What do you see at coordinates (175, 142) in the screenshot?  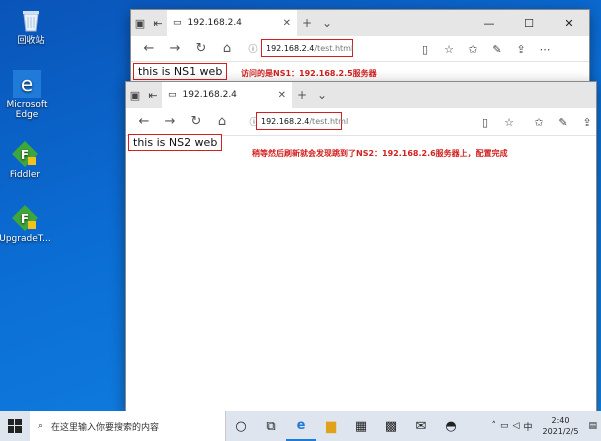 I see `page-content-text: this is NS2 web` at bounding box center [175, 142].